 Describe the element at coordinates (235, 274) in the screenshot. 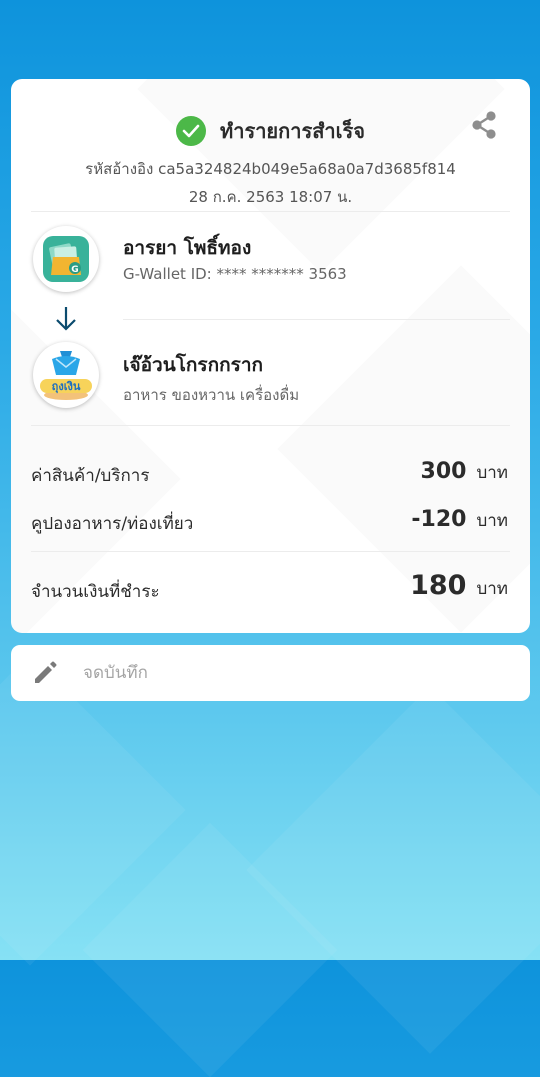

I see `sender-wallet-id: G-Wallet ID: **** ******* 3563` at that location.